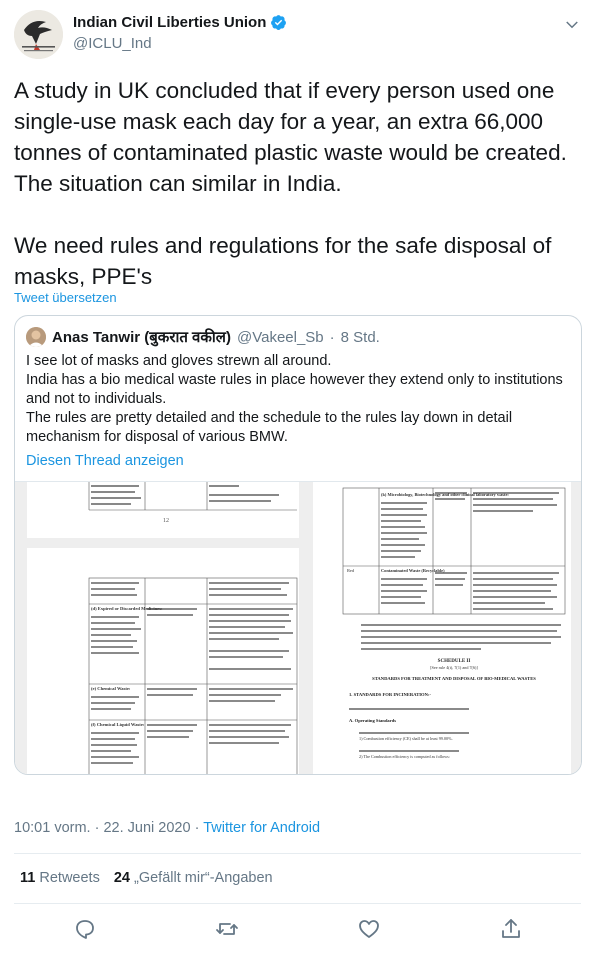 This screenshot has height=953, width=595. Describe the element at coordinates (227, 929) in the screenshot. I see `retweet-icon` at that location.